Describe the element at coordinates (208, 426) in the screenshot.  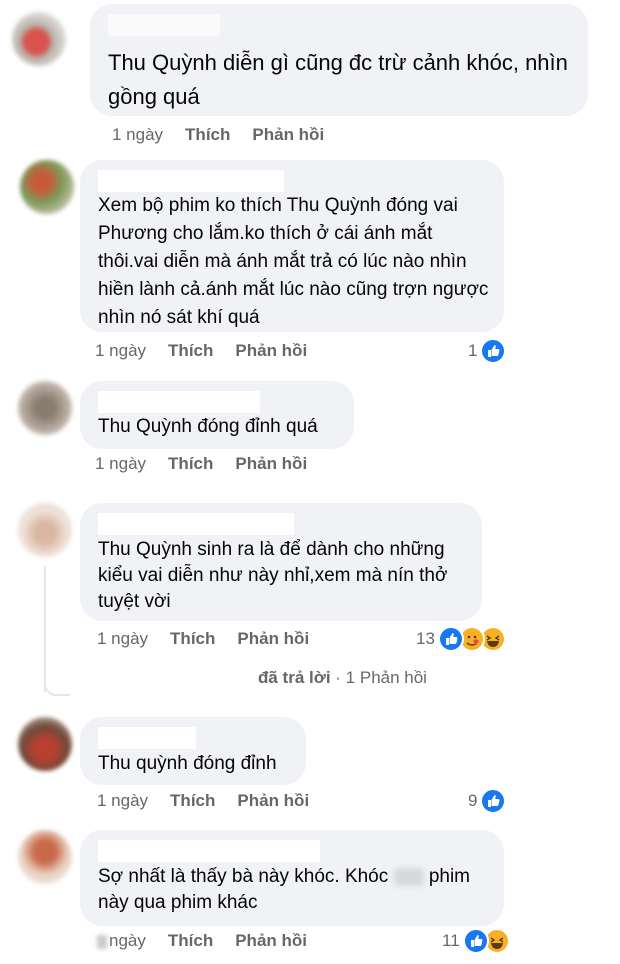
I see `comment-text: Thu Quỳnh đóng đỉnh quá` at that location.